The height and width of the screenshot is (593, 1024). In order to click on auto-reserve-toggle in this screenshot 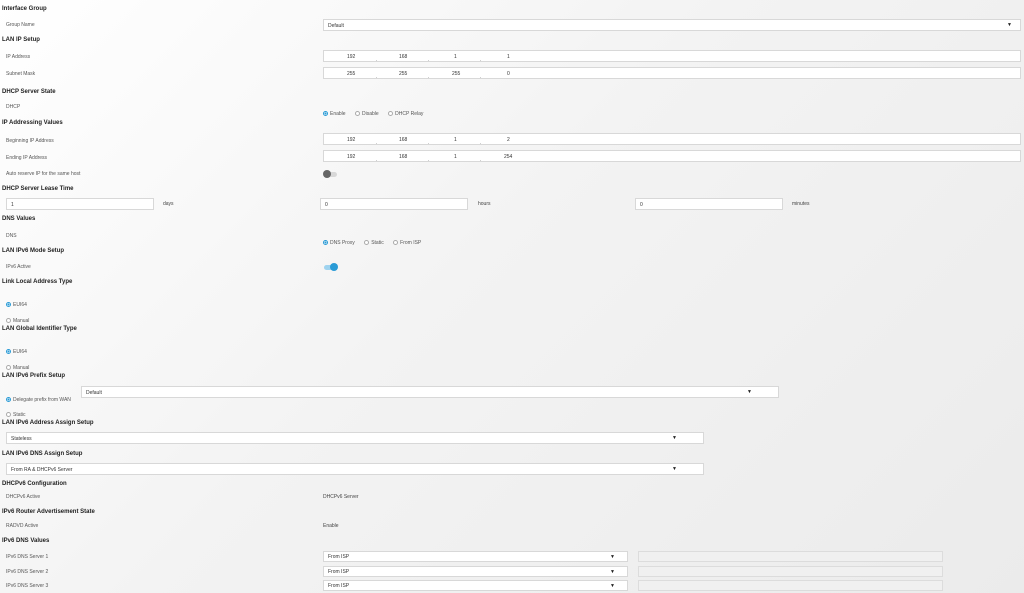, I will do `click(330, 174)`.